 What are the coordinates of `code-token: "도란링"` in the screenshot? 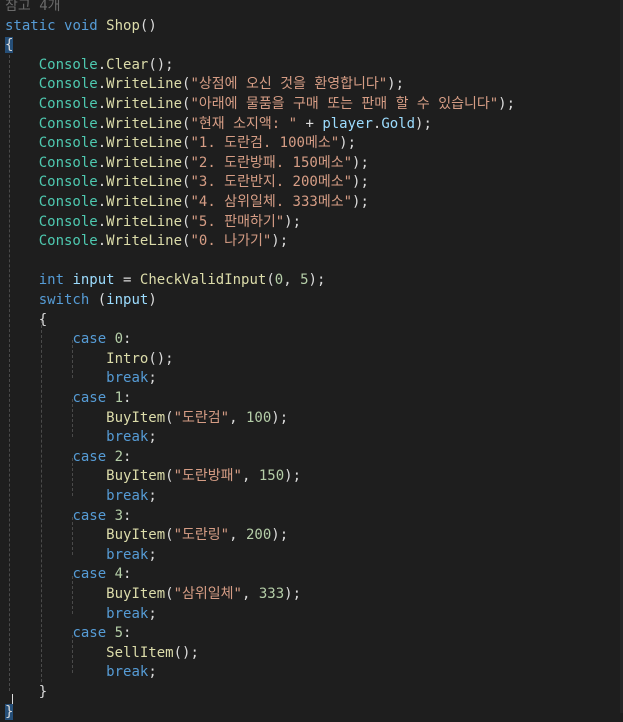 It's located at (201, 535).